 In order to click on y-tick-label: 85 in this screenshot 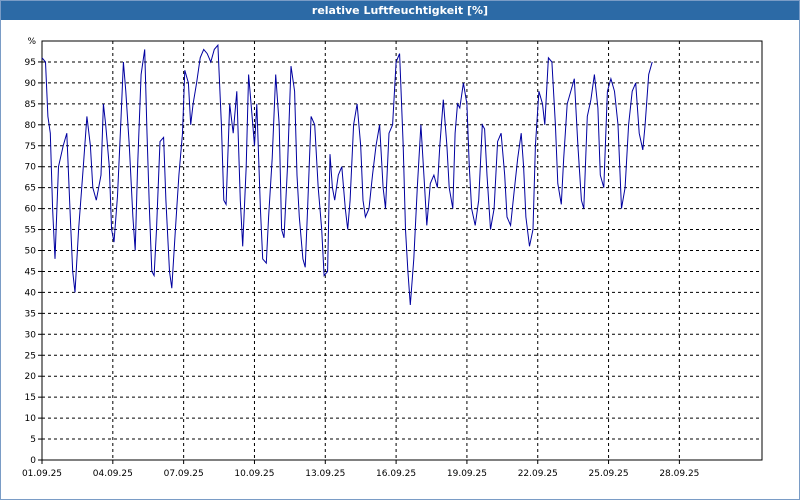, I will do `click(30, 105)`.